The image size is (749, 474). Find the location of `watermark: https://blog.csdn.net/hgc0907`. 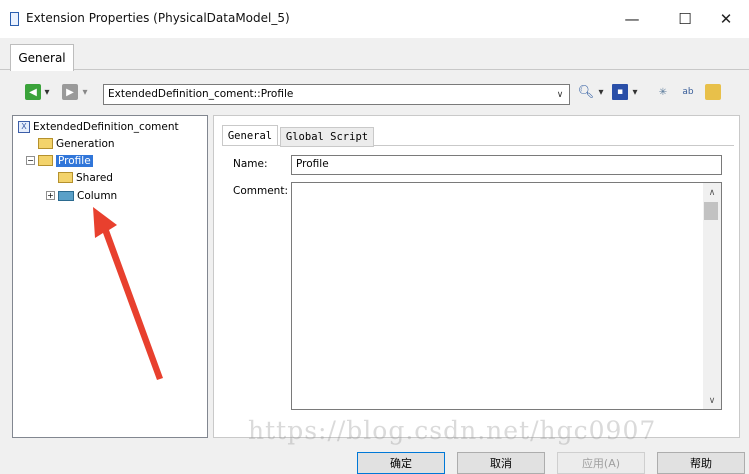

watermark: https://blog.csdn.net/hgc0907 is located at coordinates (452, 430).